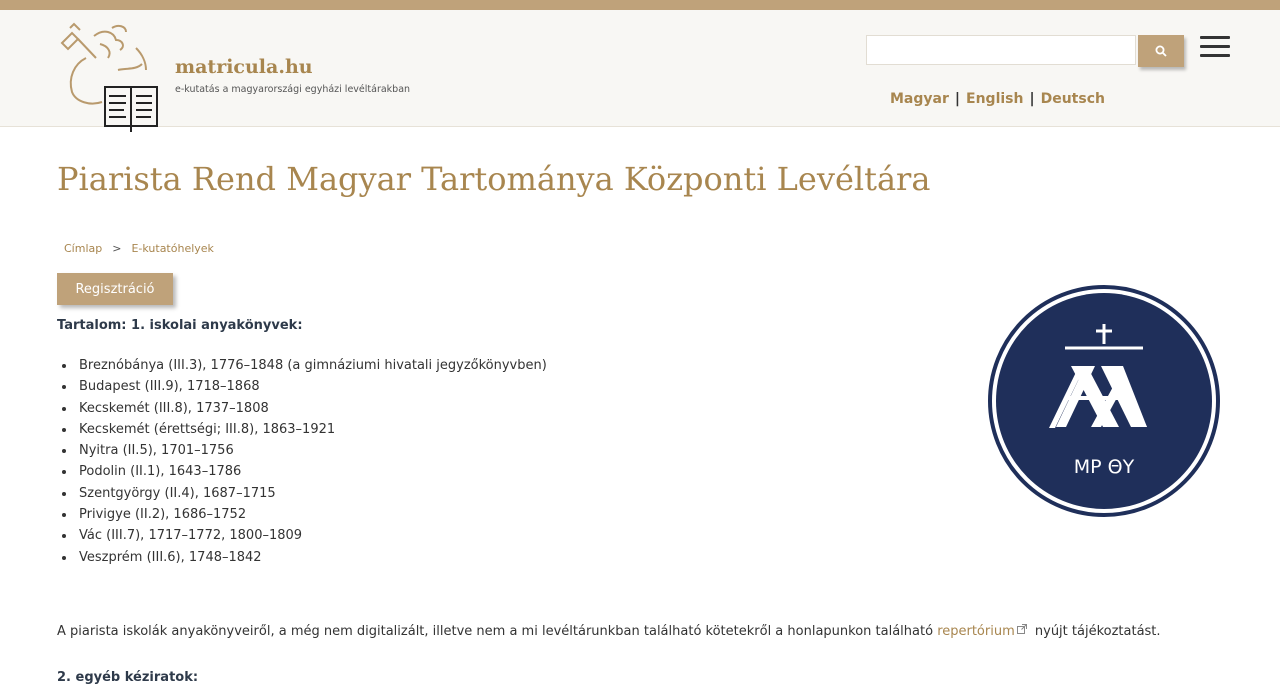 This screenshot has height=692, width=1280. I want to click on lang-english: English, so click(994, 99).